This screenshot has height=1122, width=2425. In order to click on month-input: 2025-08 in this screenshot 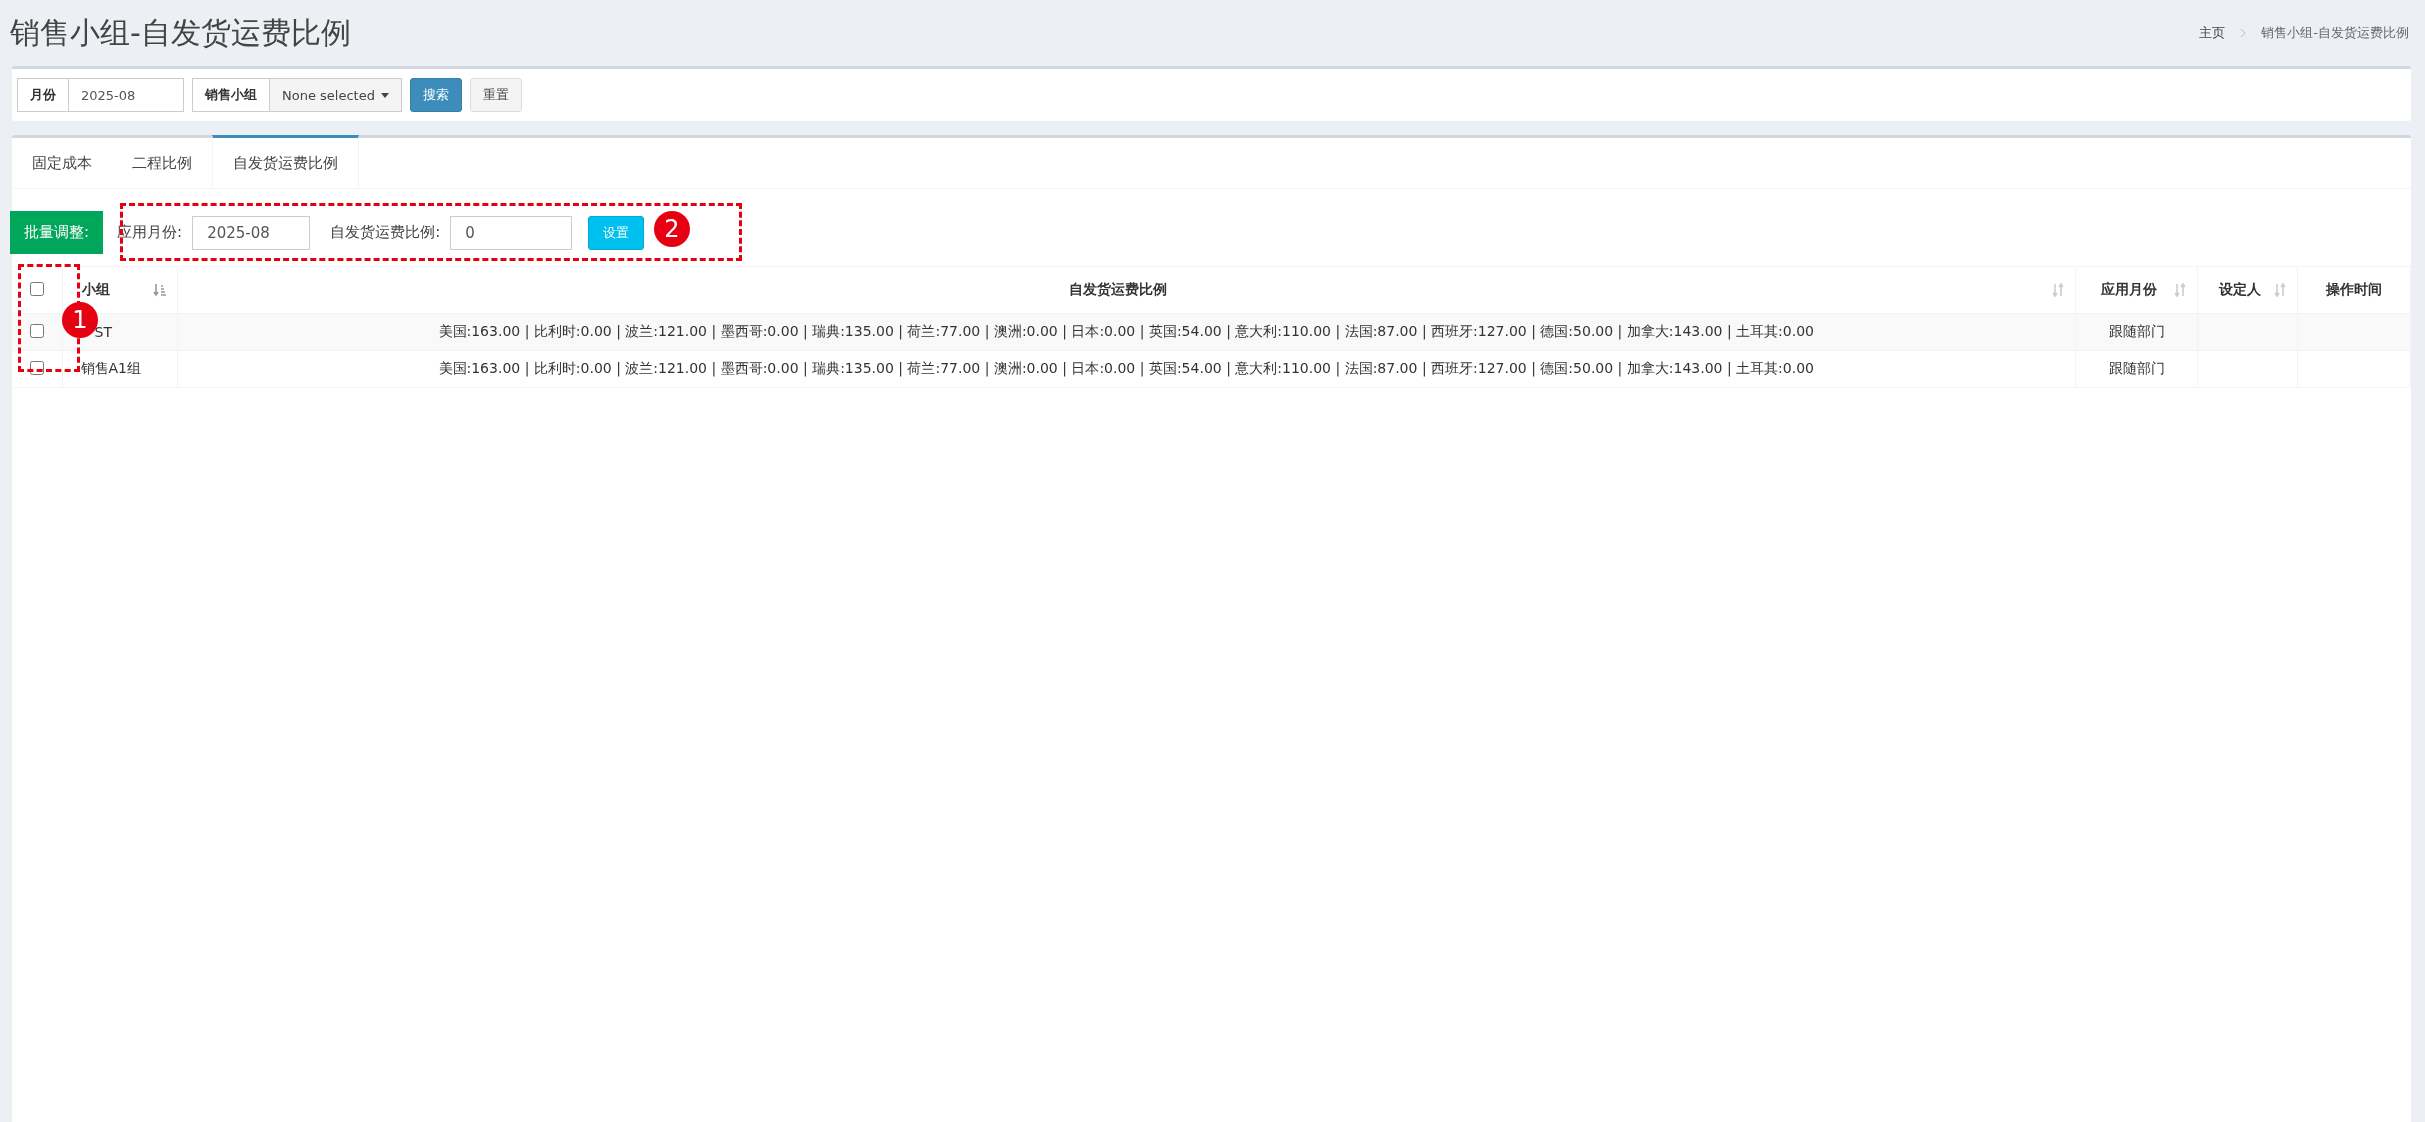, I will do `click(251, 232)`.